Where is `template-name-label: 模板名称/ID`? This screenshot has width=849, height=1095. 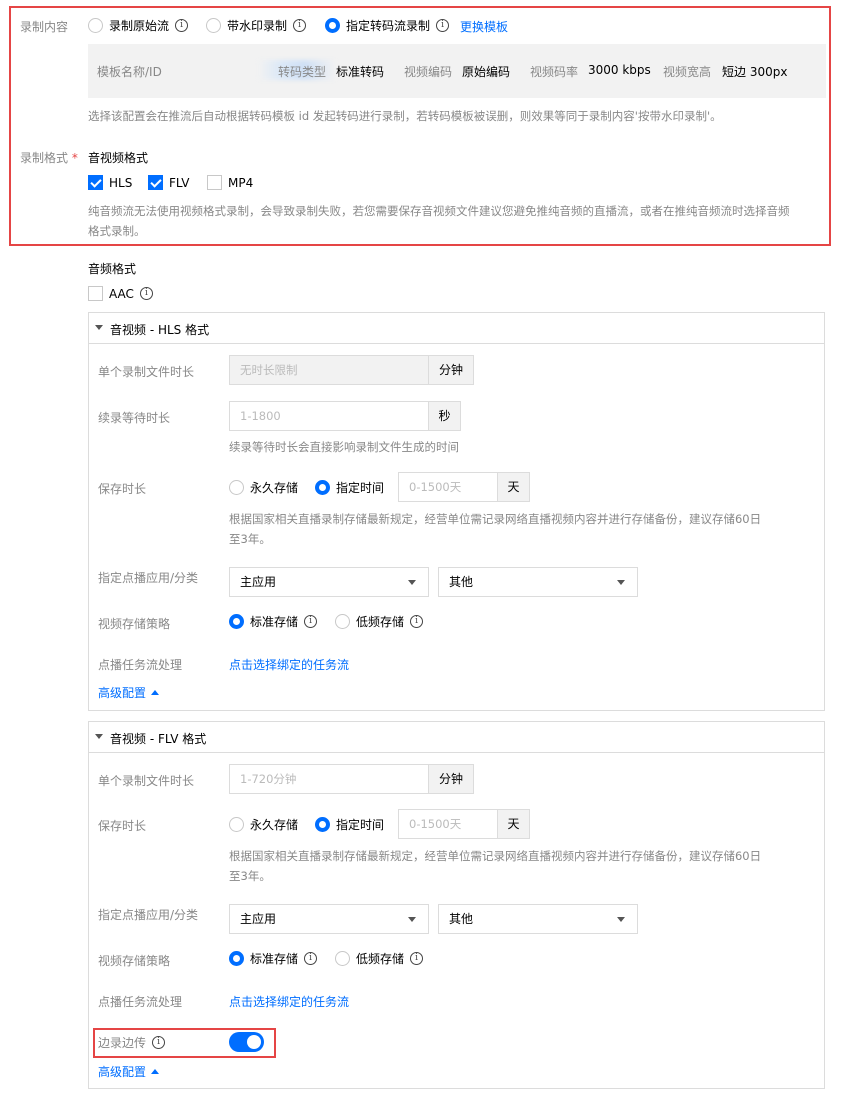 template-name-label: 模板名称/ID is located at coordinates (129, 72).